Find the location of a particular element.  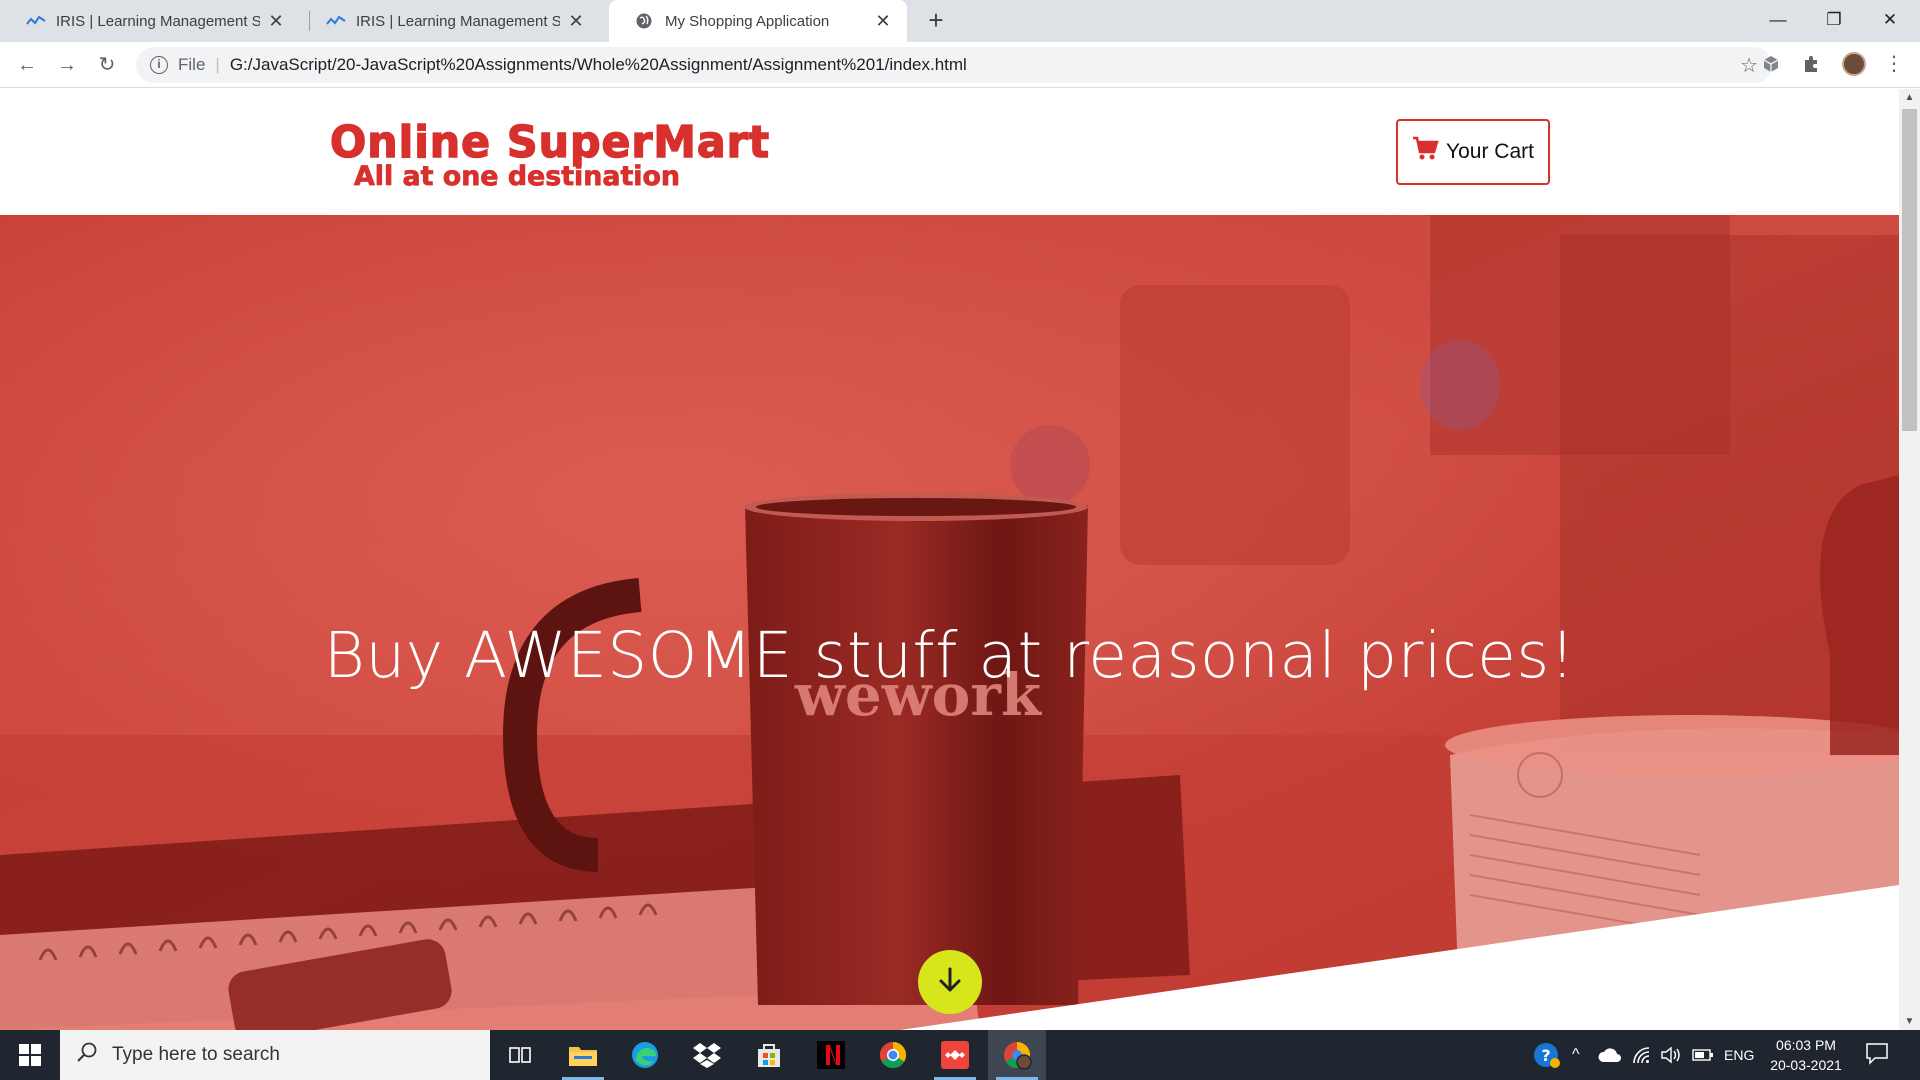

volume-icon is located at coordinates (1671, 1055).